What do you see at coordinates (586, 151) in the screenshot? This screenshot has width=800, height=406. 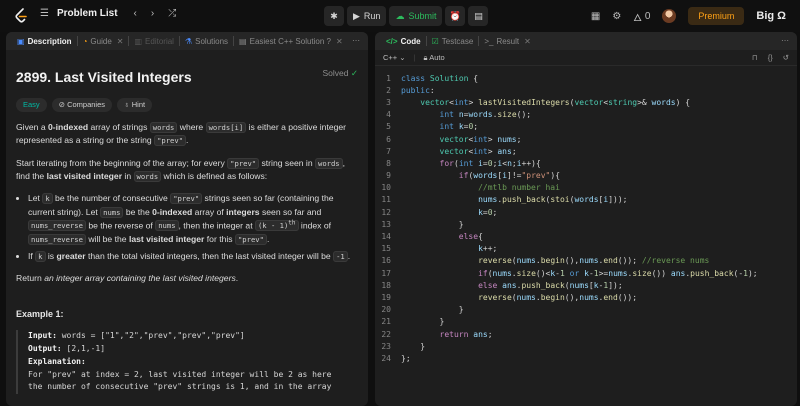 I see `code-line: 7 vector<int> ans;` at bounding box center [586, 151].